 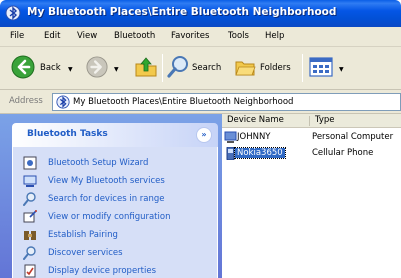 I want to click on device-name: Nokia3650, so click(x=260, y=153).